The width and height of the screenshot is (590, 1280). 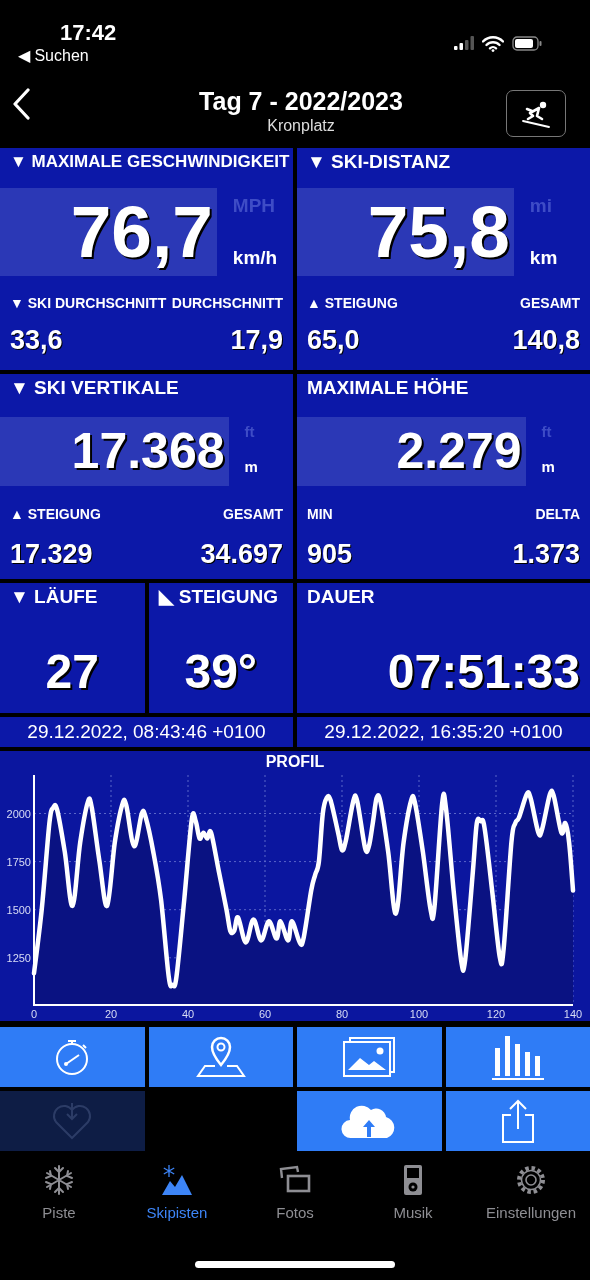 I want to click on axis-tick-label: 120, so click(x=496, y=1014).